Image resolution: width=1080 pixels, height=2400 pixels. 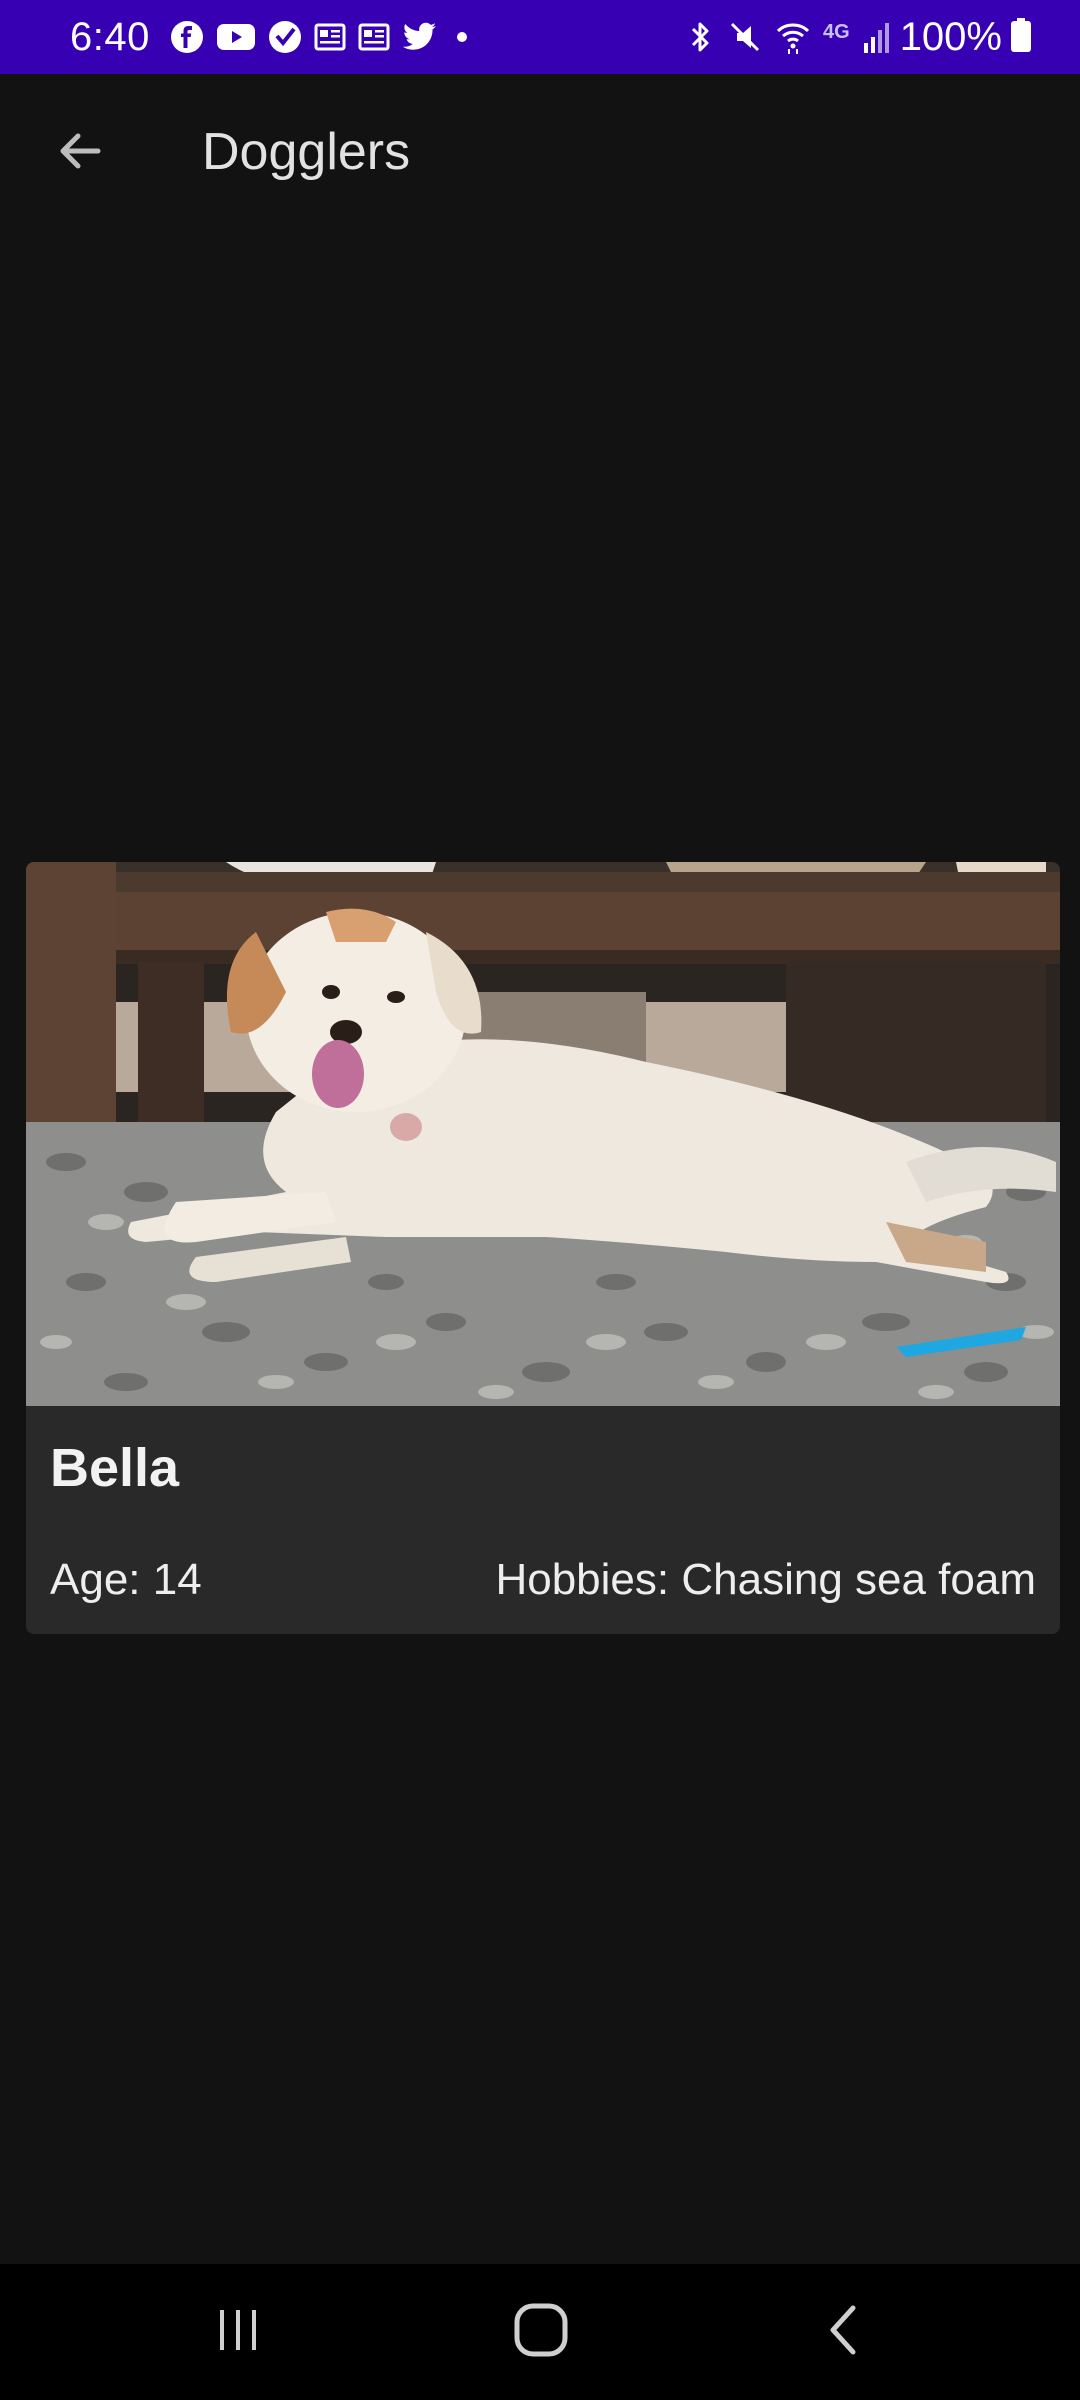 What do you see at coordinates (115, 1468) in the screenshot?
I see `dog-name: Bella` at bounding box center [115, 1468].